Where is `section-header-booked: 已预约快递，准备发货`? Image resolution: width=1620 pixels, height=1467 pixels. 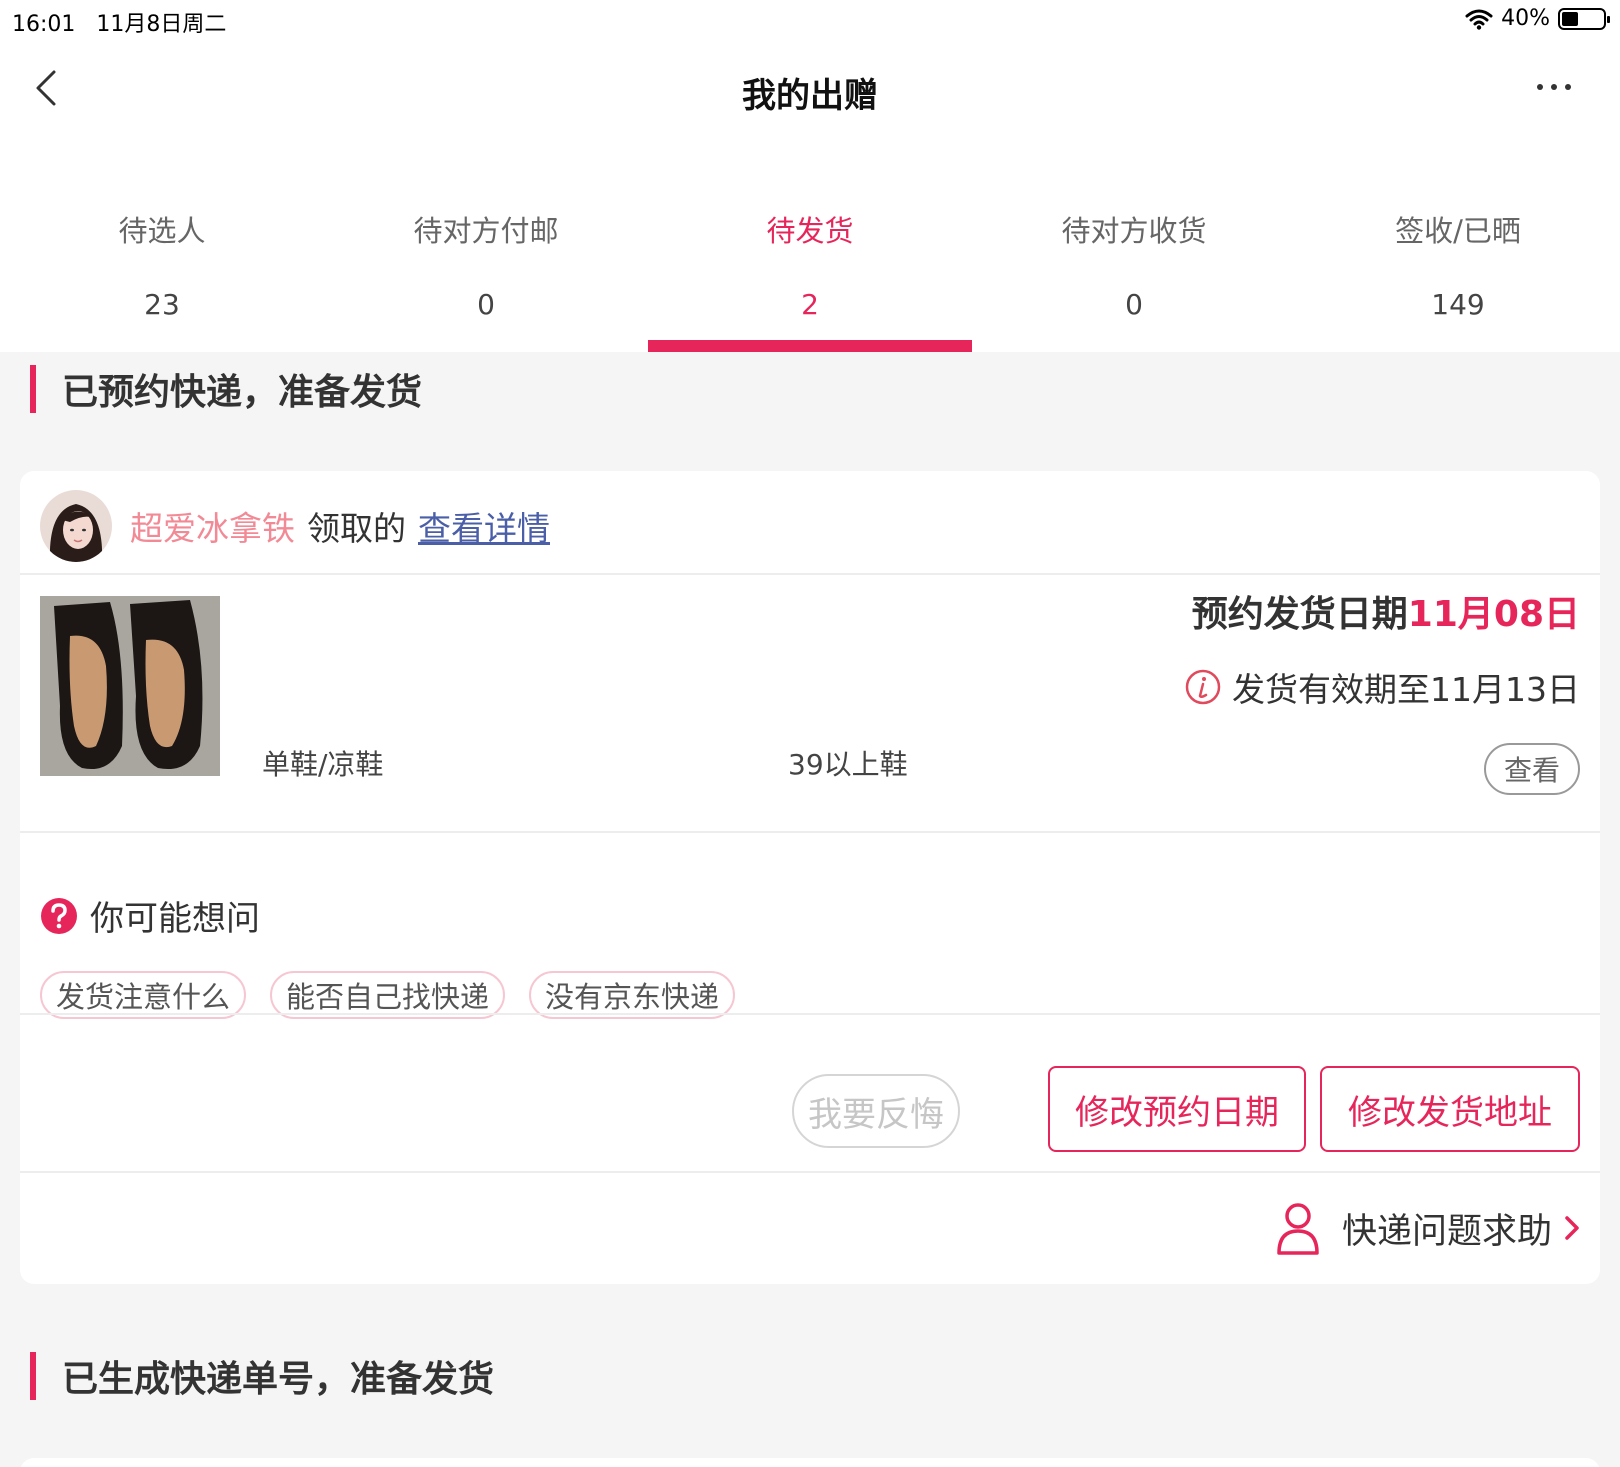
section-header-booked: 已预约快递，准备发货 is located at coordinates (226, 389).